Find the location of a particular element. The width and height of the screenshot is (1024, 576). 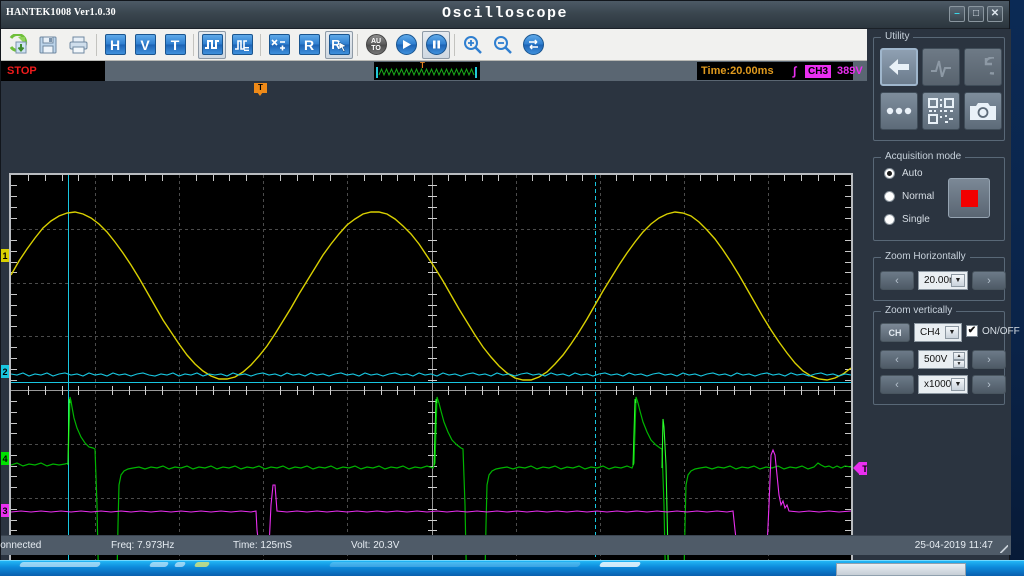

ch3-marker-label: 3 is located at coordinates (5, 510).